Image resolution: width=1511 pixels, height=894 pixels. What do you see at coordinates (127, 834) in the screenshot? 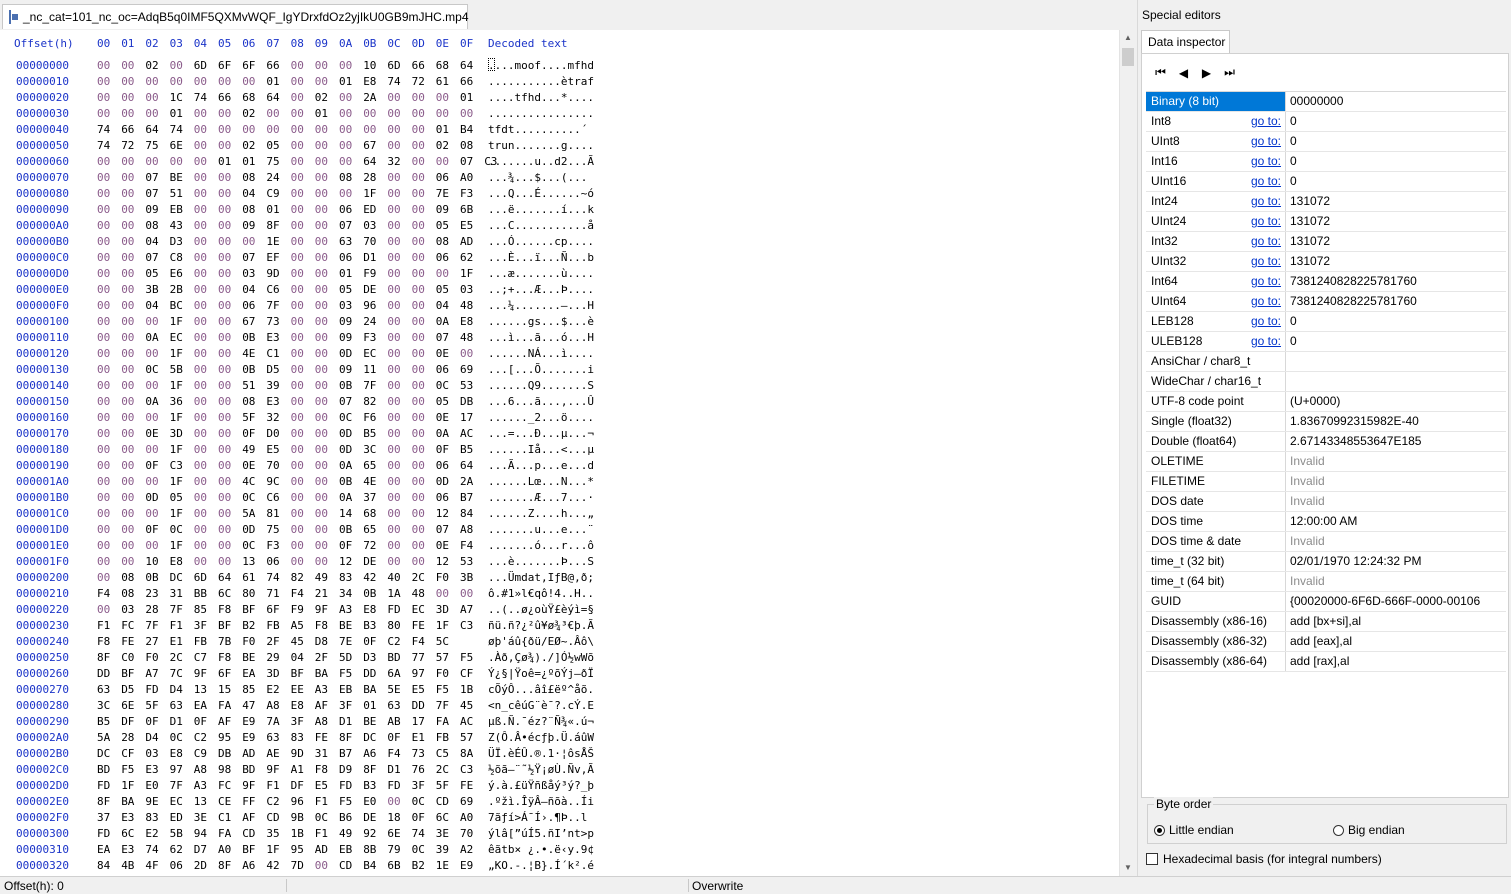
I see `hex-byte: 6C` at bounding box center [127, 834].